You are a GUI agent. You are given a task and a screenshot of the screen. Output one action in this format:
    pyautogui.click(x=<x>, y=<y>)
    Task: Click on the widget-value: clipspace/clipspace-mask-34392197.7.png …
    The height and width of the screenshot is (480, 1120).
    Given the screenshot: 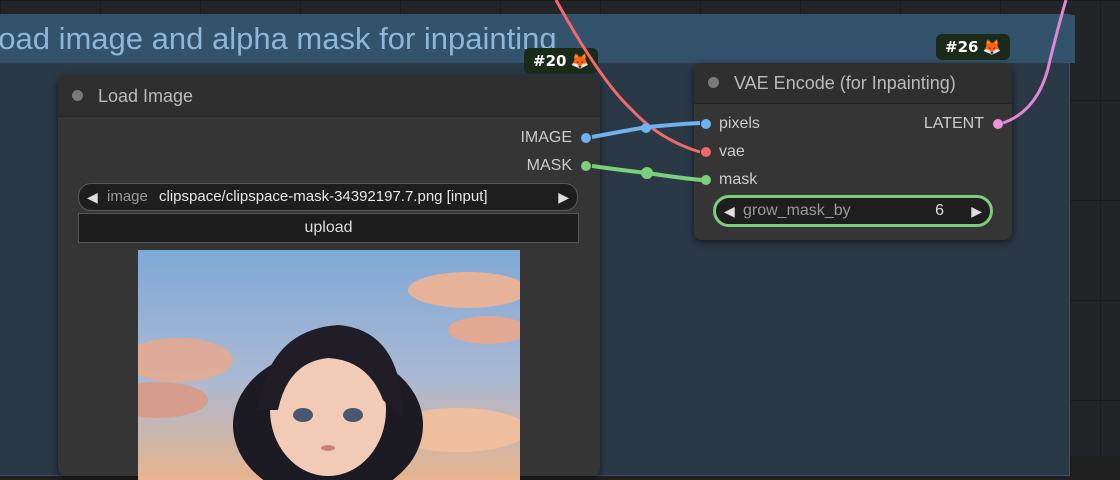 What is the action you would take?
    pyautogui.click(x=323, y=196)
    